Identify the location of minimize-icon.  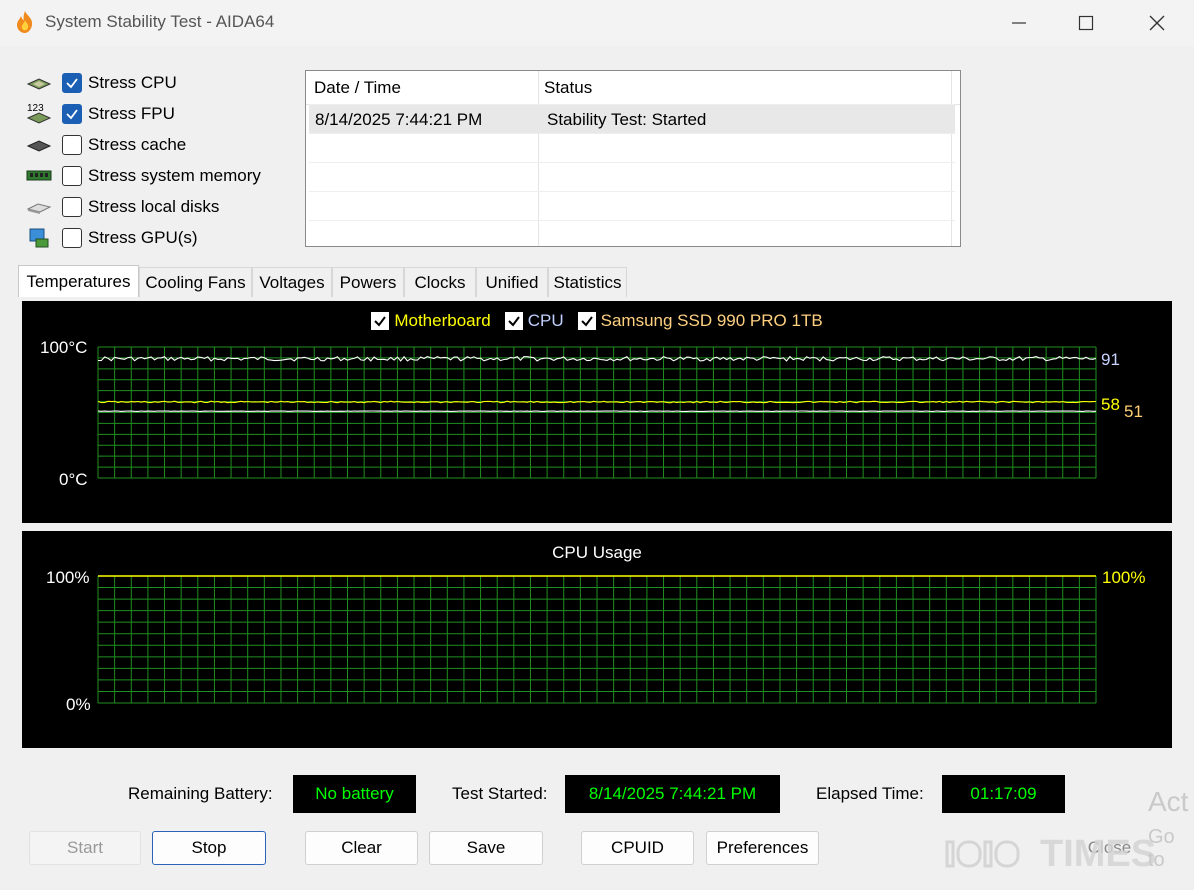
(1019, 23).